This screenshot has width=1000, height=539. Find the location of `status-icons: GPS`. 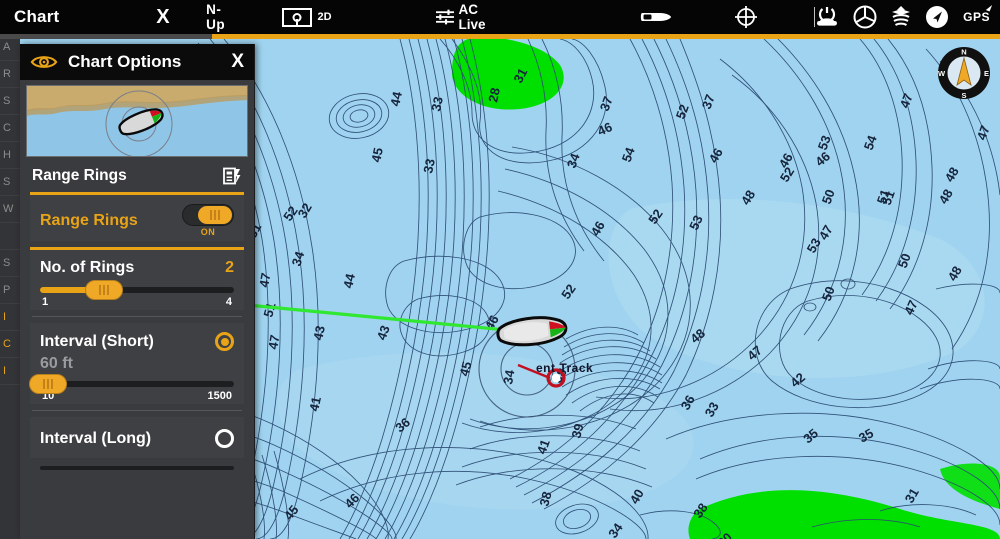

status-icons: GPS is located at coordinates (902, 17).